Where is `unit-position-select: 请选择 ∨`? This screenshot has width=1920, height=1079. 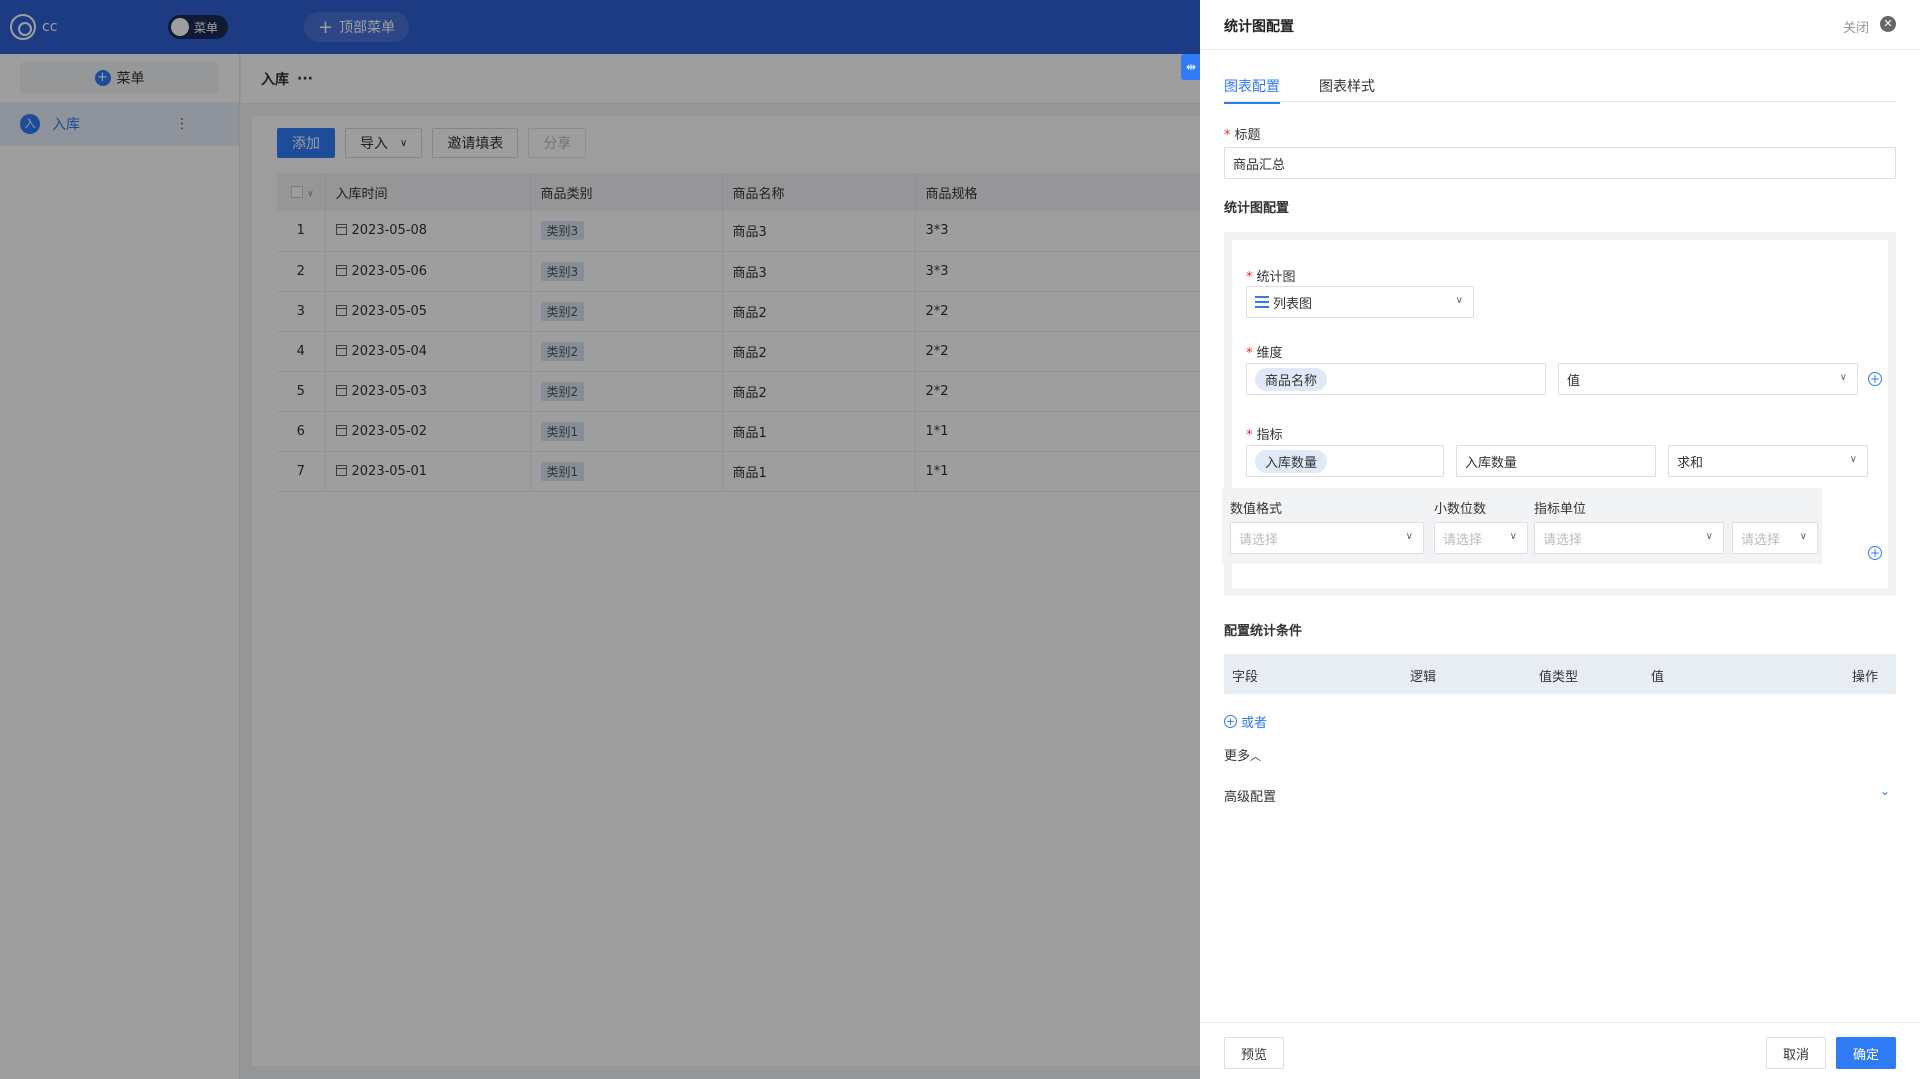
unit-position-select: 请选择 ∨ is located at coordinates (1775, 538).